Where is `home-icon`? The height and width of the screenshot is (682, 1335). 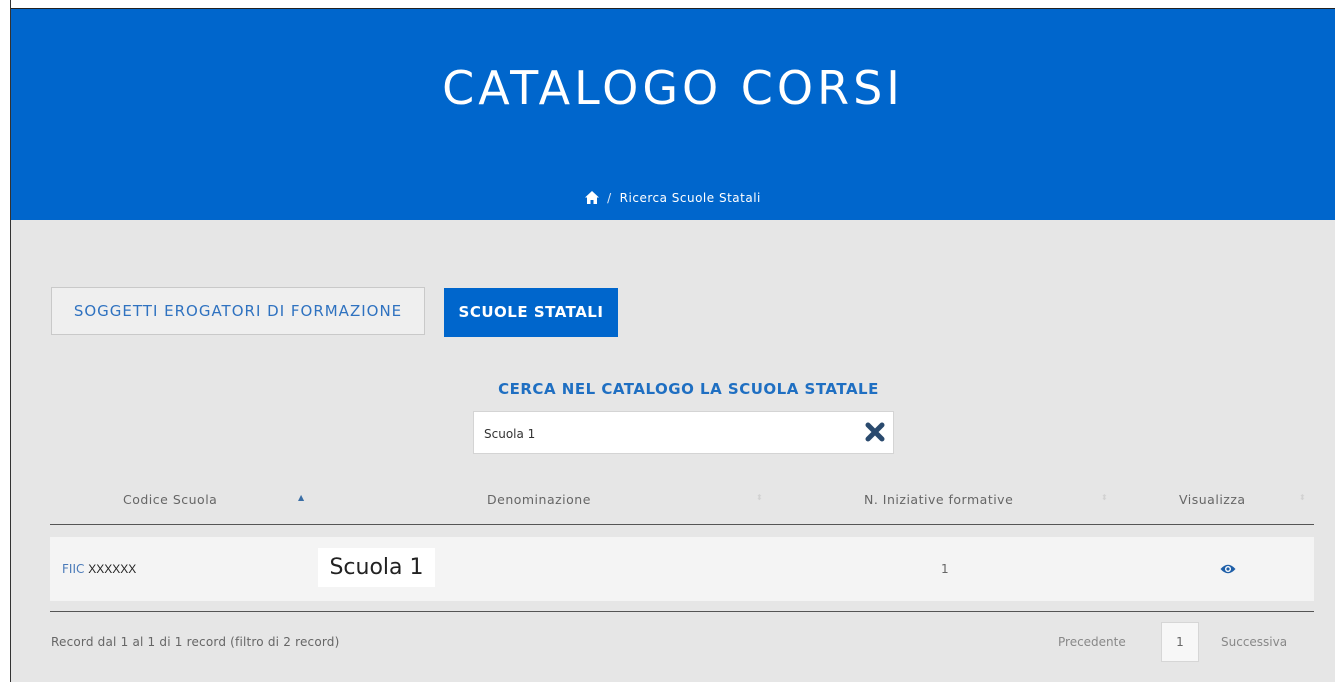
home-icon is located at coordinates (592, 199).